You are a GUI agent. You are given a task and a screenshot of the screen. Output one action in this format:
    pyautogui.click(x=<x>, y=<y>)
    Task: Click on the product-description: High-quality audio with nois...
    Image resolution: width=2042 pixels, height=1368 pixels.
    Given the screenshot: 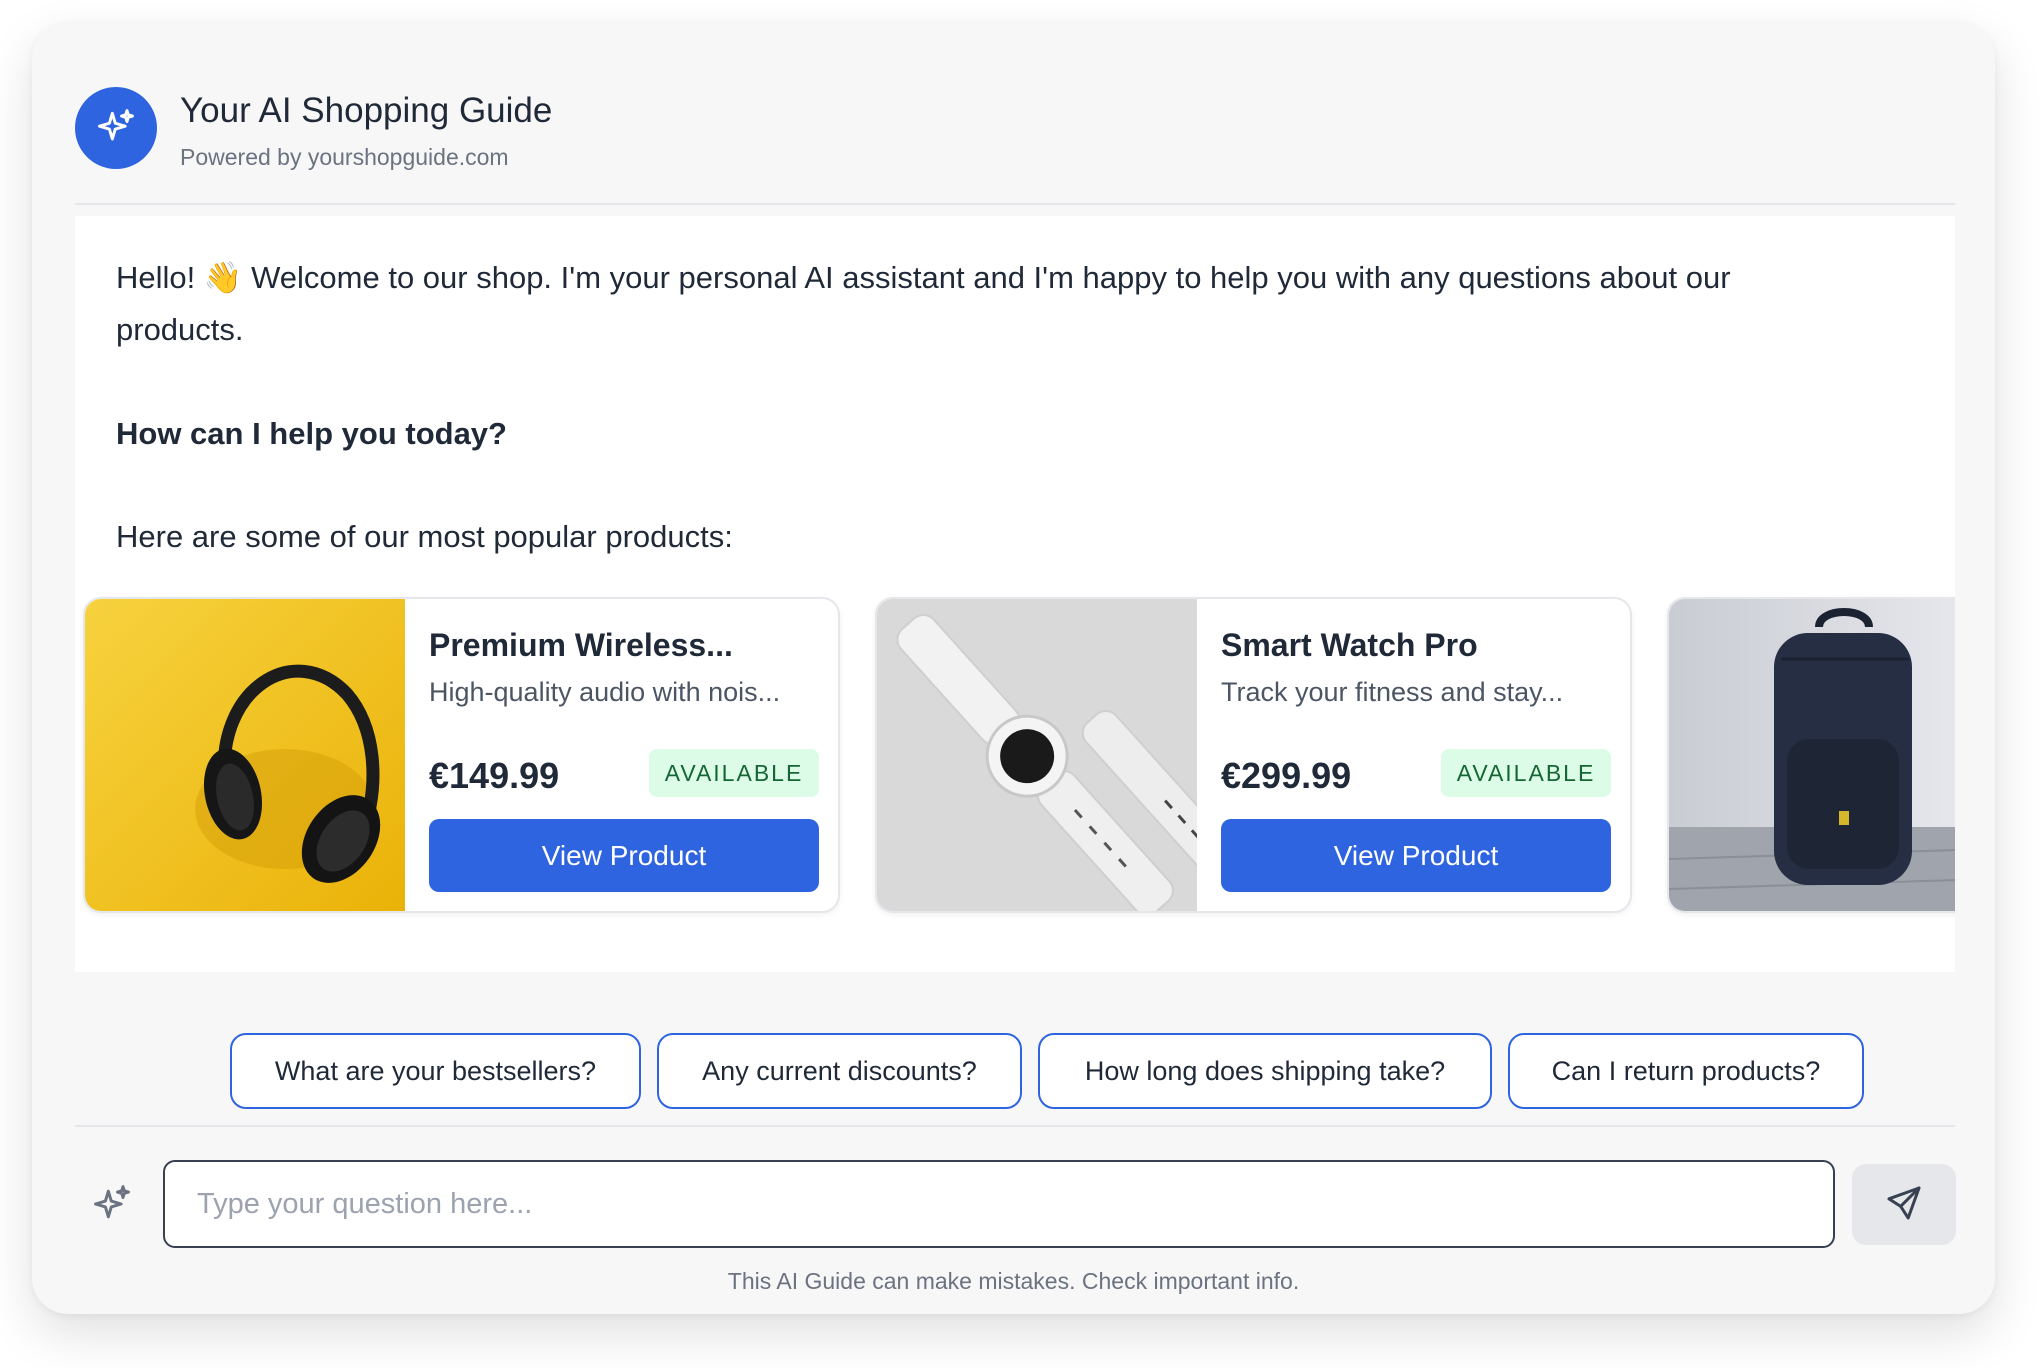 What is the action you would take?
    pyautogui.click(x=605, y=692)
    